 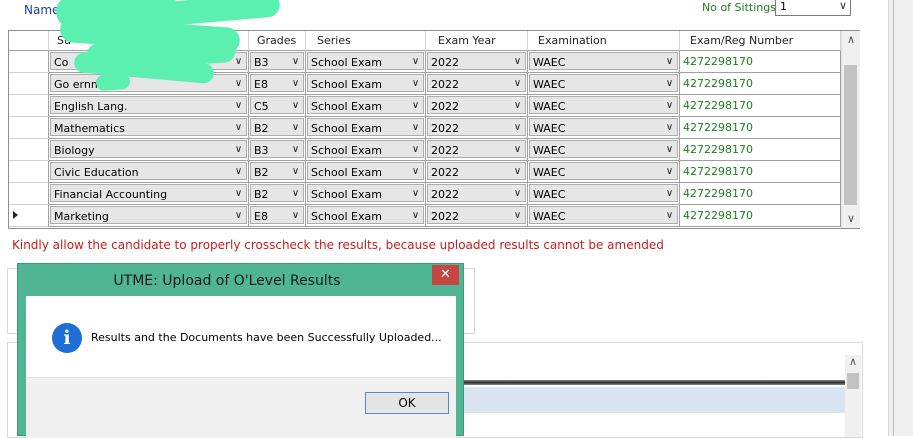 I want to click on subject-cell: English Lang. ∨, so click(x=149, y=106).